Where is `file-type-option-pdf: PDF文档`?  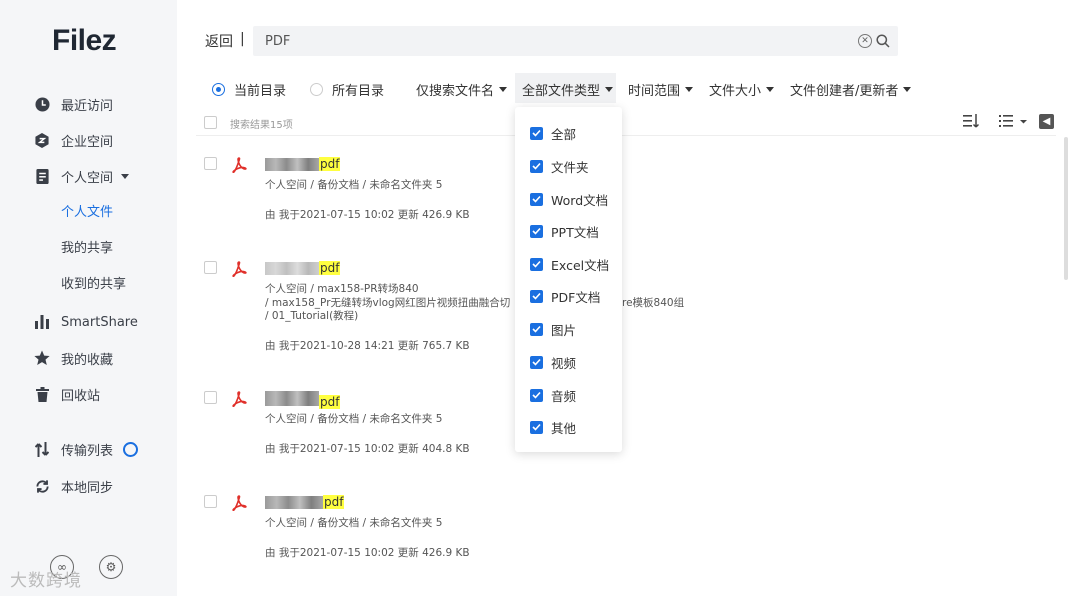
file-type-option-pdf: PDF文档 is located at coordinates (565, 296).